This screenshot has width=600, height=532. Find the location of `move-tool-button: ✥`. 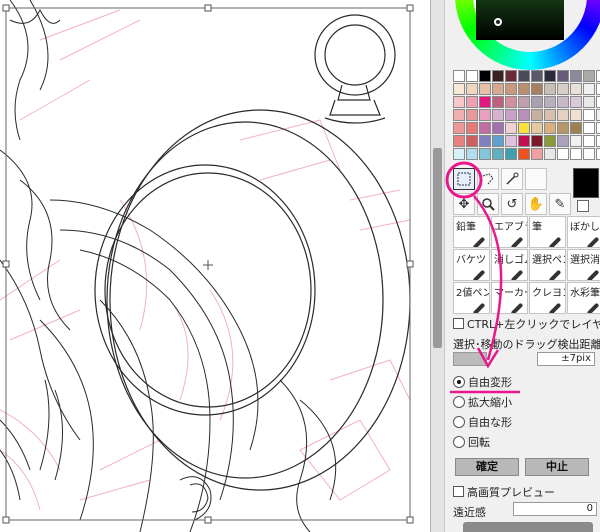

move-tool-button: ✥ is located at coordinates (464, 204).